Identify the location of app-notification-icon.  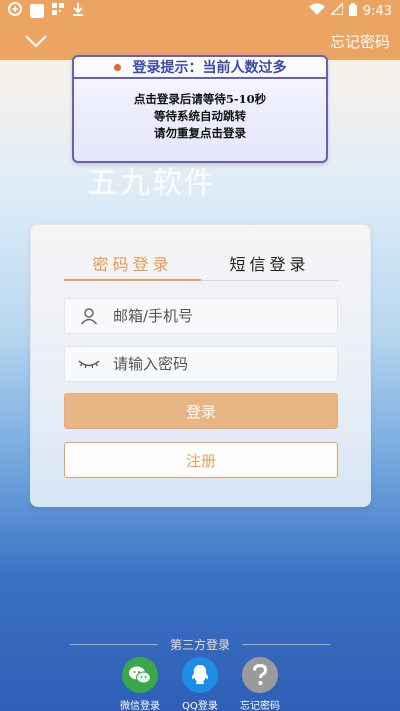
(15, 11).